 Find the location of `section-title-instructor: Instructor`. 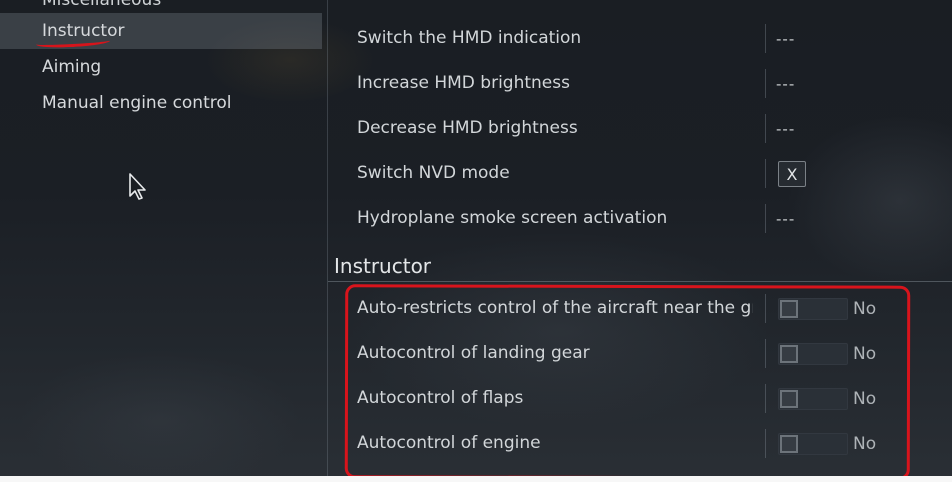

section-title-instructor: Instructor is located at coordinates (383, 266).